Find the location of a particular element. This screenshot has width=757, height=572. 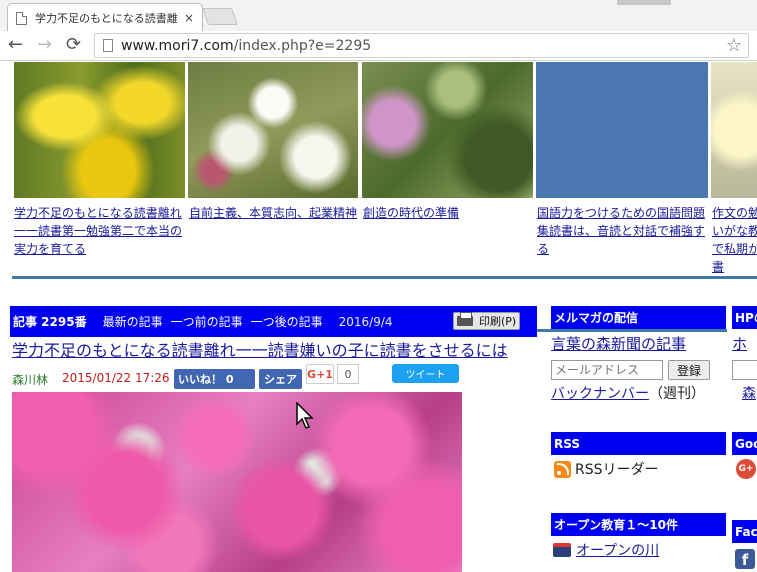

print-label: 印刷(P) is located at coordinates (498, 321).